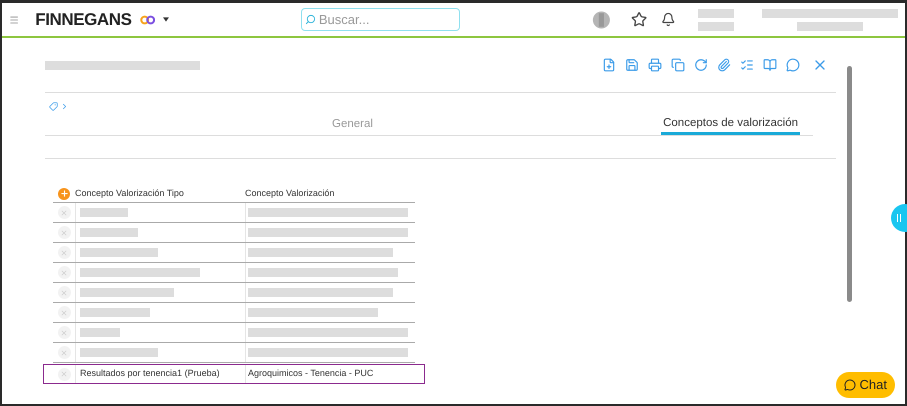  What do you see at coordinates (747, 65) in the screenshot?
I see `checklist-icon` at bounding box center [747, 65].